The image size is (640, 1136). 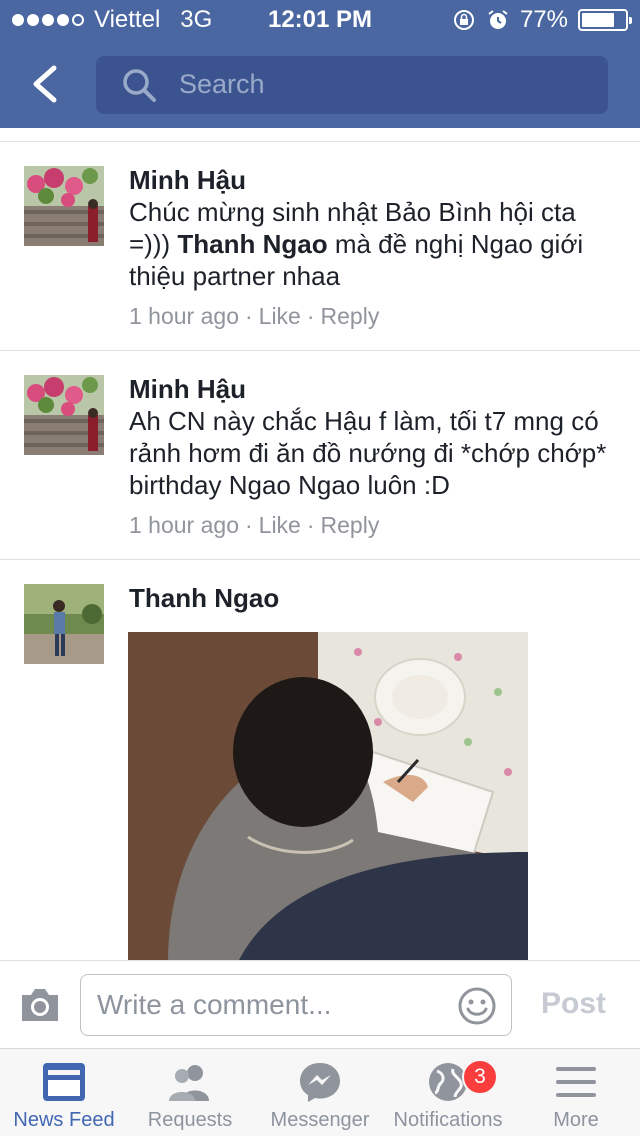 I want to click on tab-label: News Feed, so click(x=64, y=1120).